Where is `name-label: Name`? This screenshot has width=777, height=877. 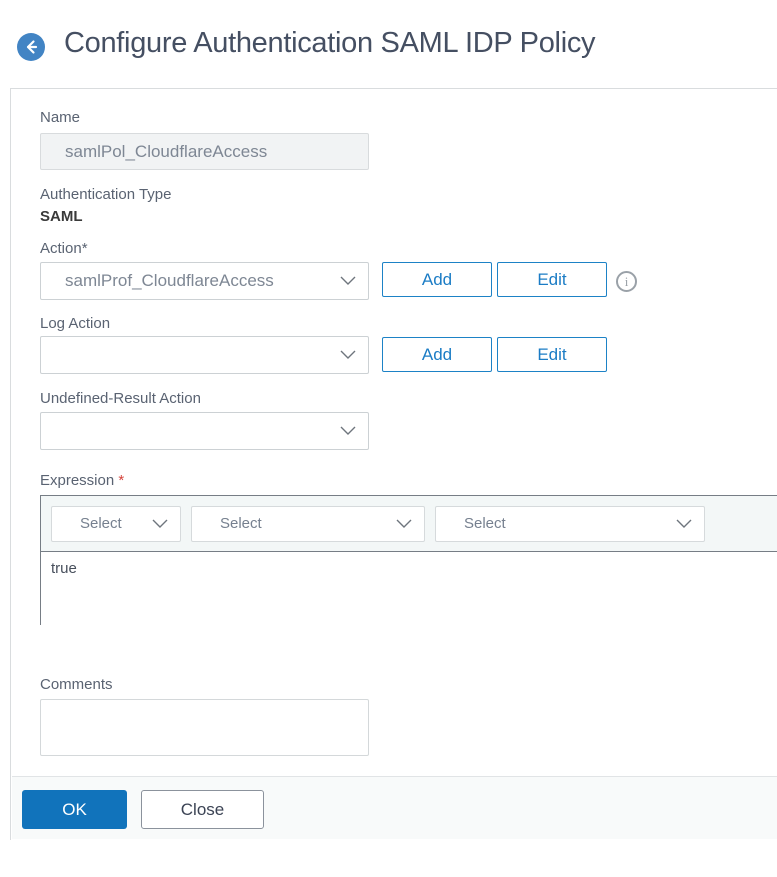
name-label: Name is located at coordinates (60, 117).